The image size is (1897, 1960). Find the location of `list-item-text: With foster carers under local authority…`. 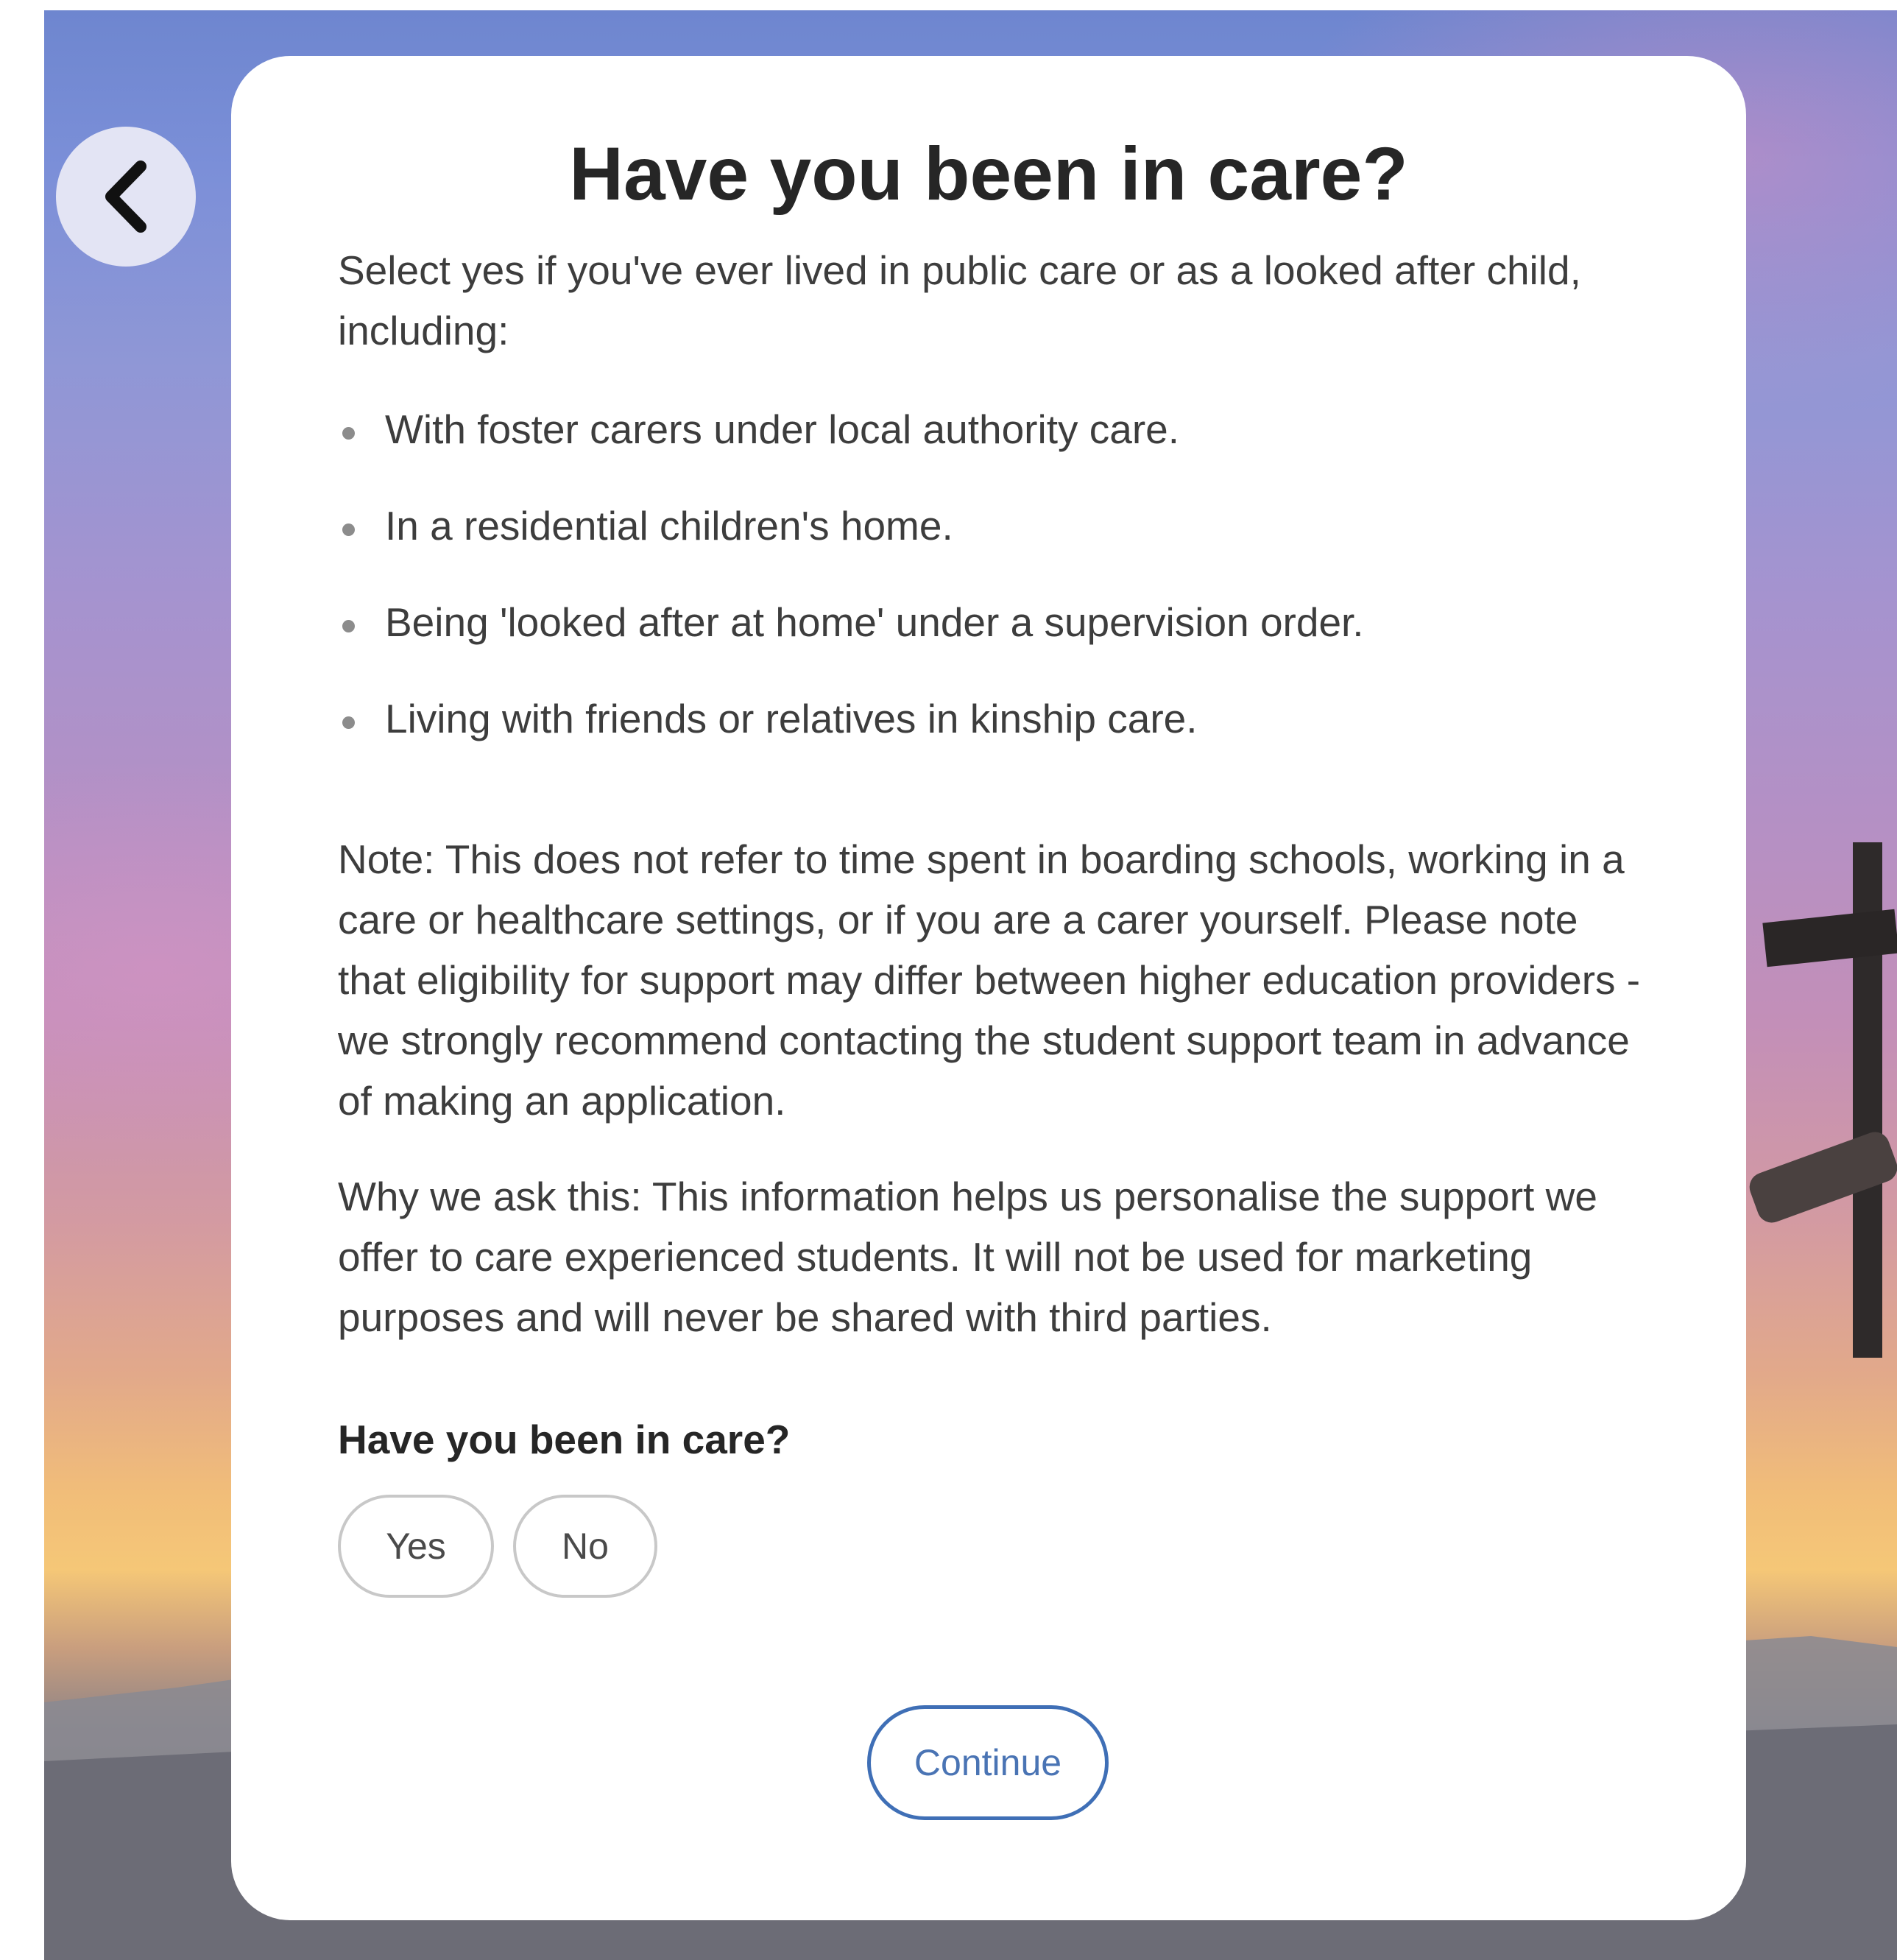

list-item-text: With foster carers under local authority… is located at coordinates (783, 429).